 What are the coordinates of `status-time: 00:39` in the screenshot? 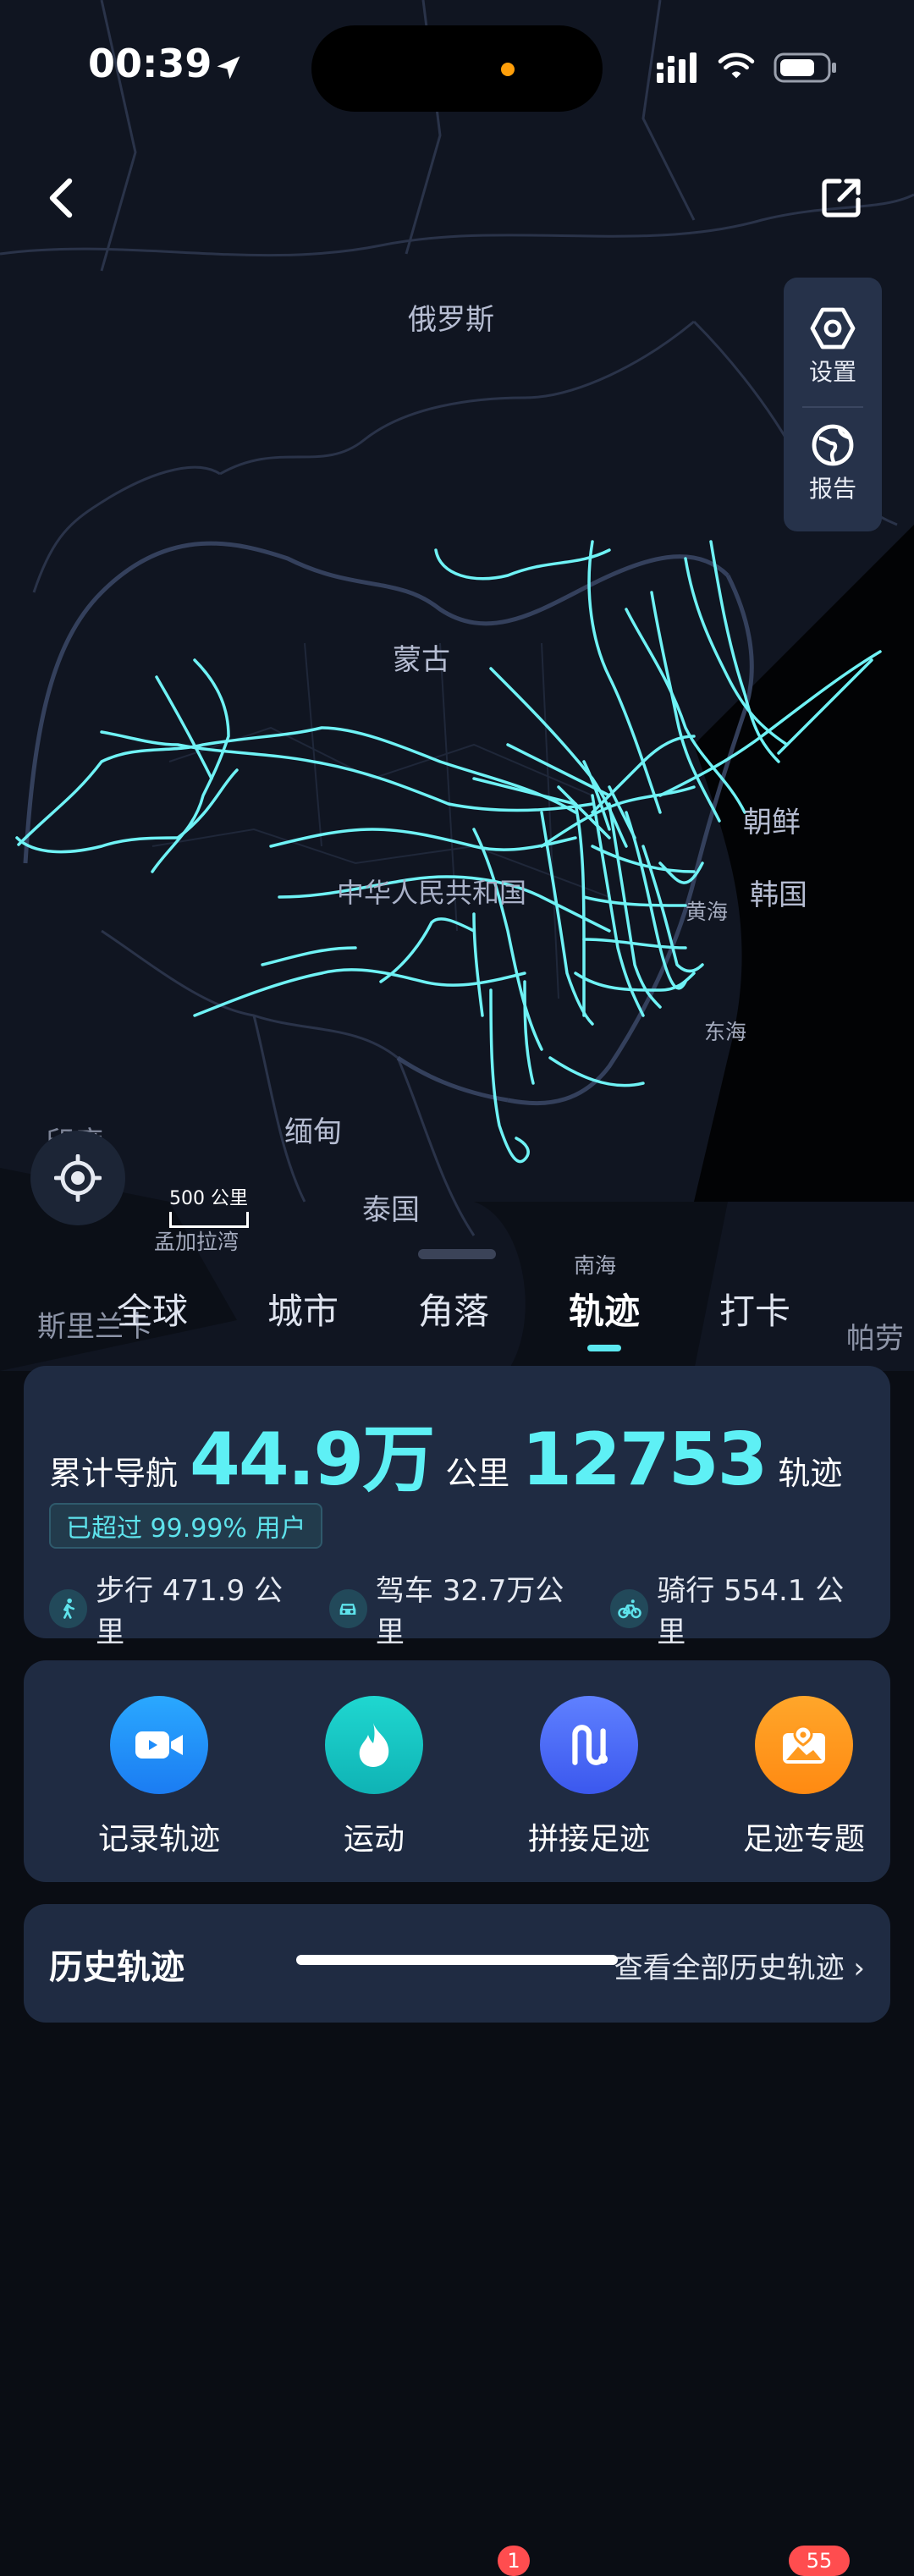 It's located at (150, 63).